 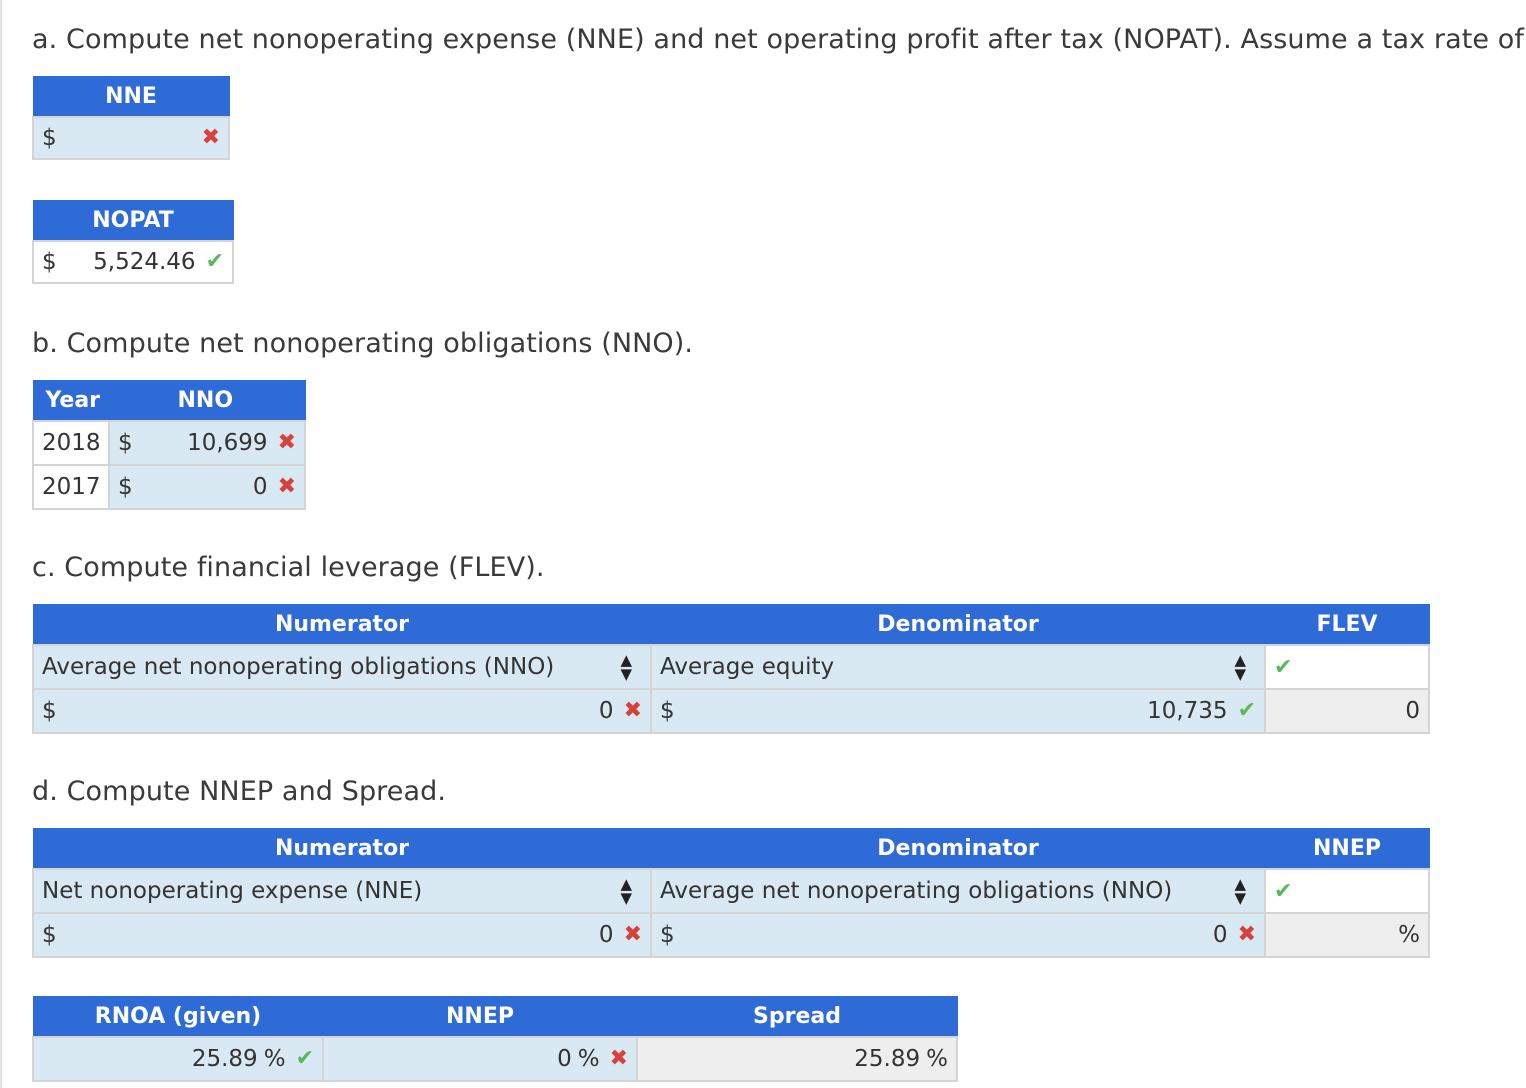 What do you see at coordinates (131, 96) in the screenshot?
I see `nne-header: NNE` at bounding box center [131, 96].